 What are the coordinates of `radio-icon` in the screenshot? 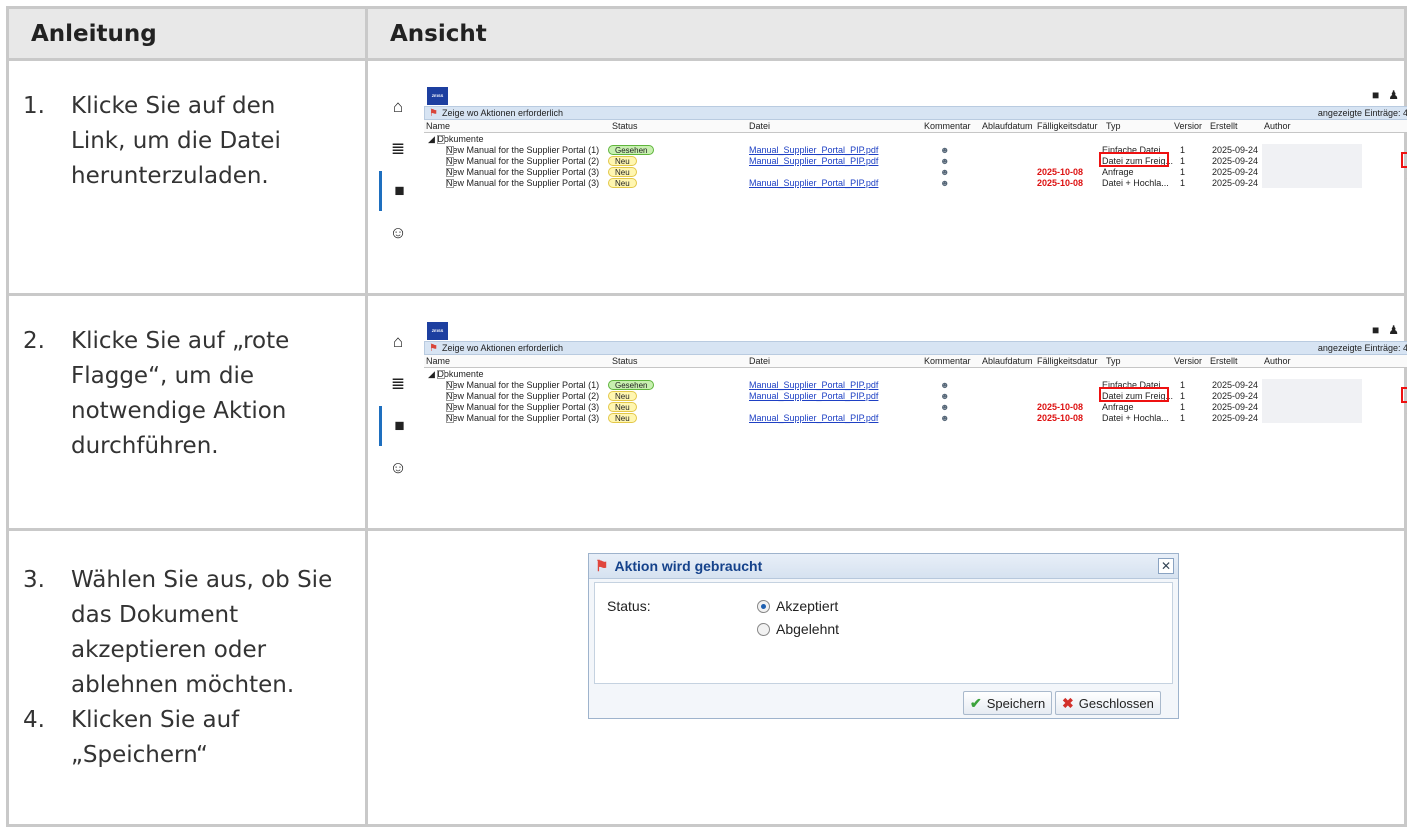 It's located at (763, 629).